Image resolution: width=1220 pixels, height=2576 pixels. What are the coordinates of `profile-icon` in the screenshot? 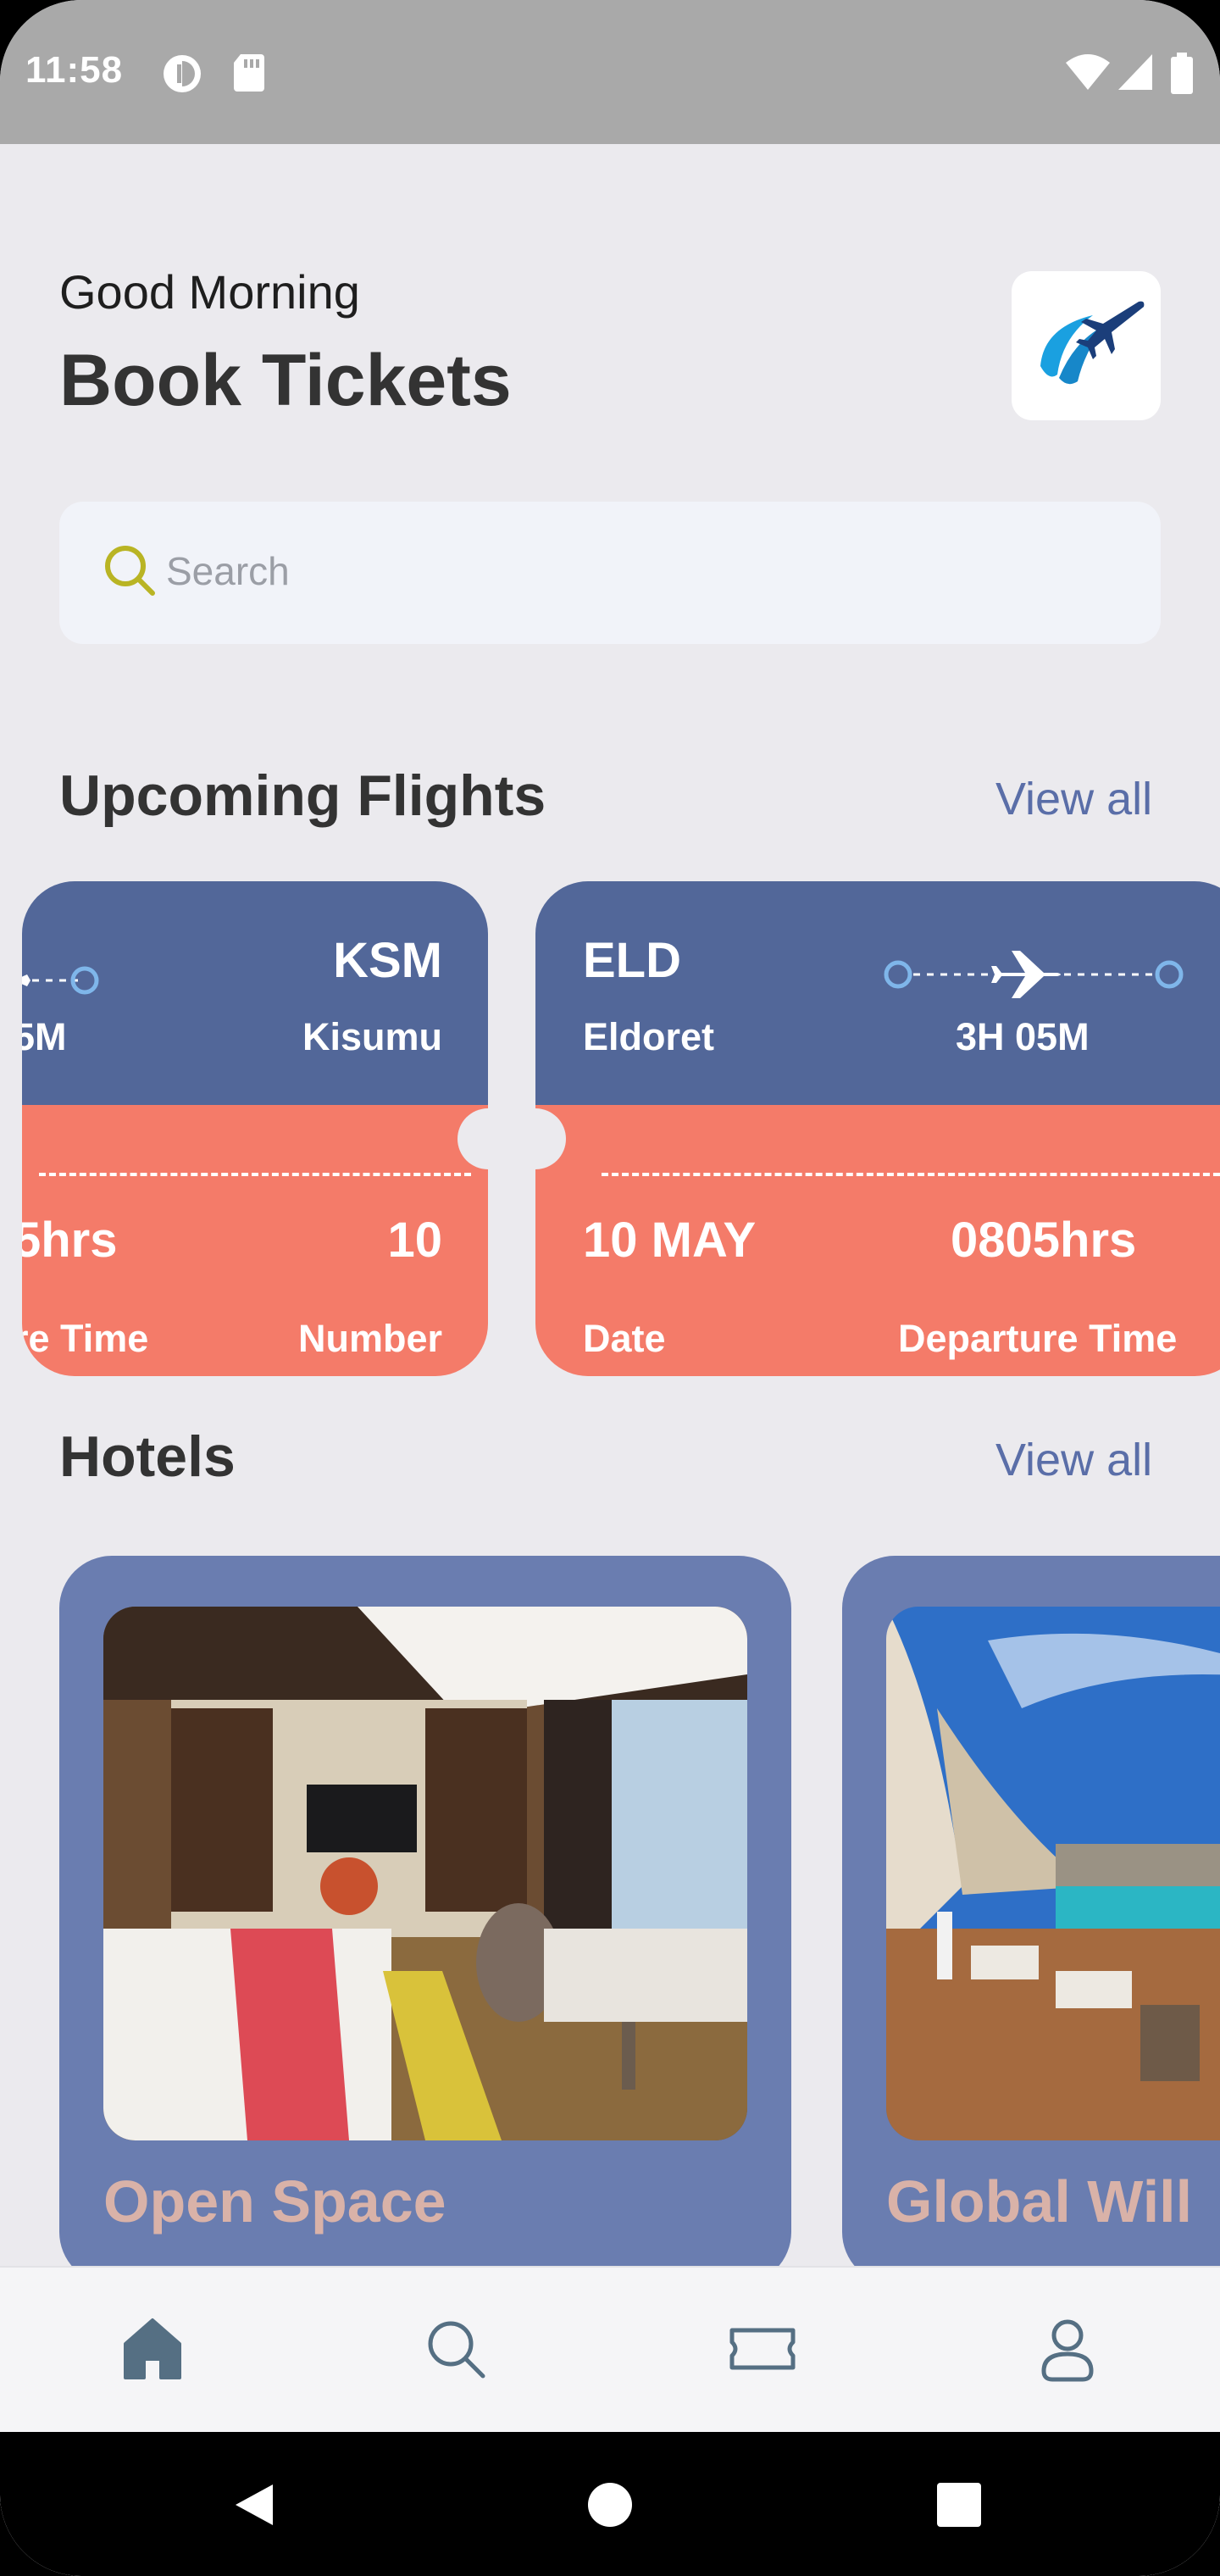 It's located at (1067, 2350).